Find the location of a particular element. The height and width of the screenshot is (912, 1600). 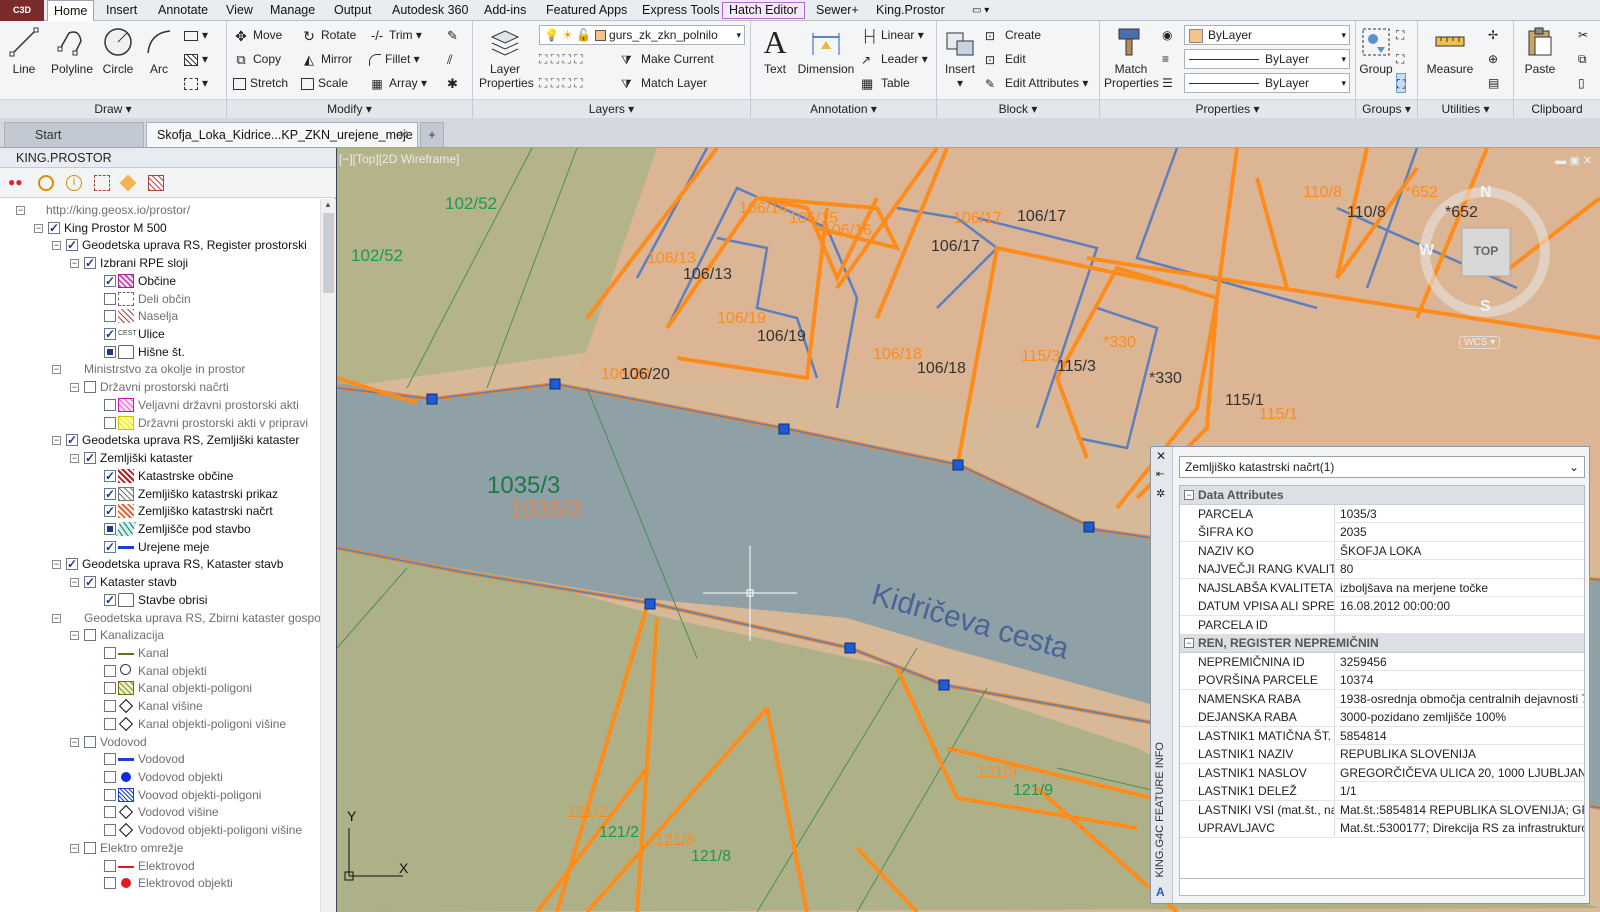

make-current-button: ⧩ Make Current is located at coordinates (667, 59).